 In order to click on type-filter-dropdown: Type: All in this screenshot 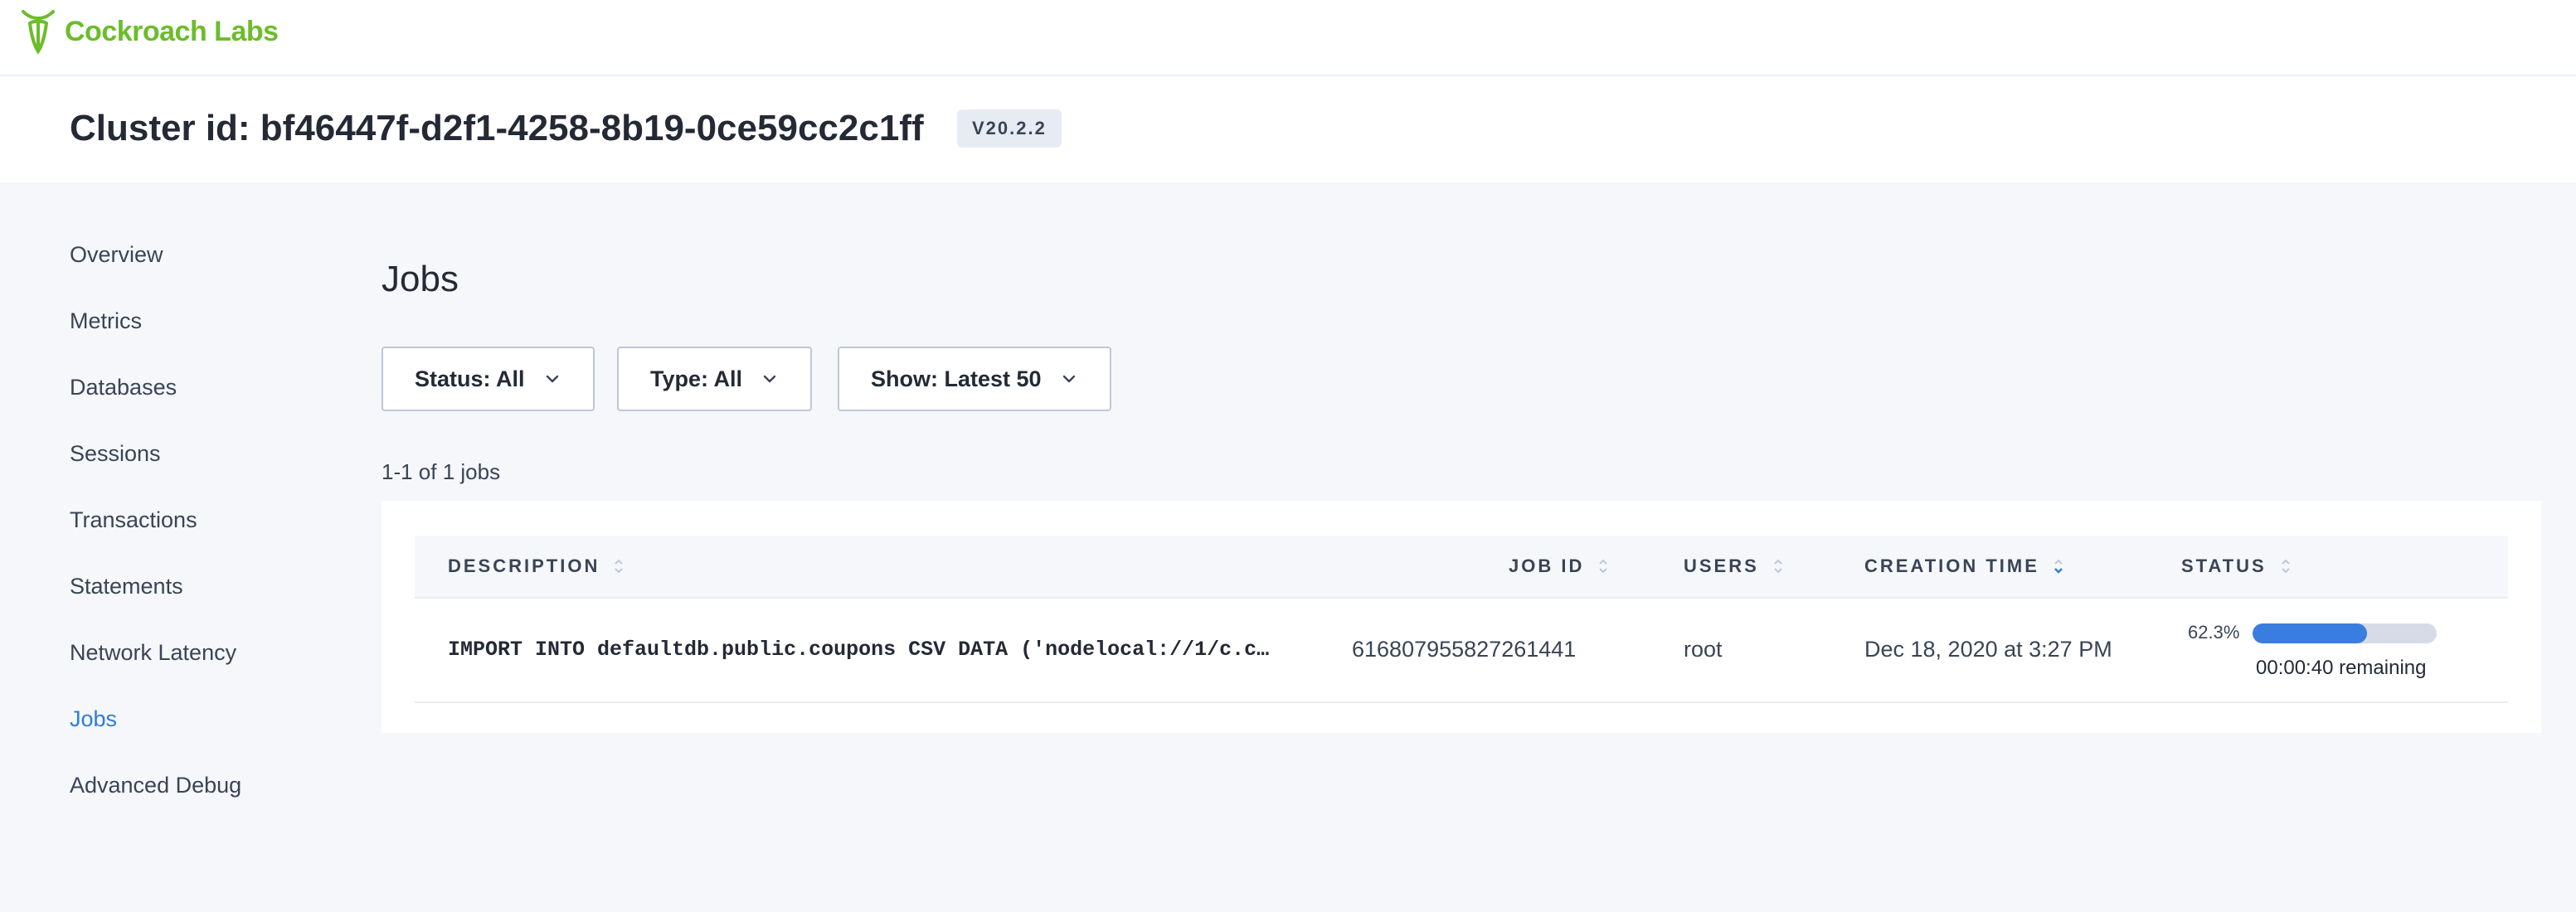, I will do `click(715, 379)`.